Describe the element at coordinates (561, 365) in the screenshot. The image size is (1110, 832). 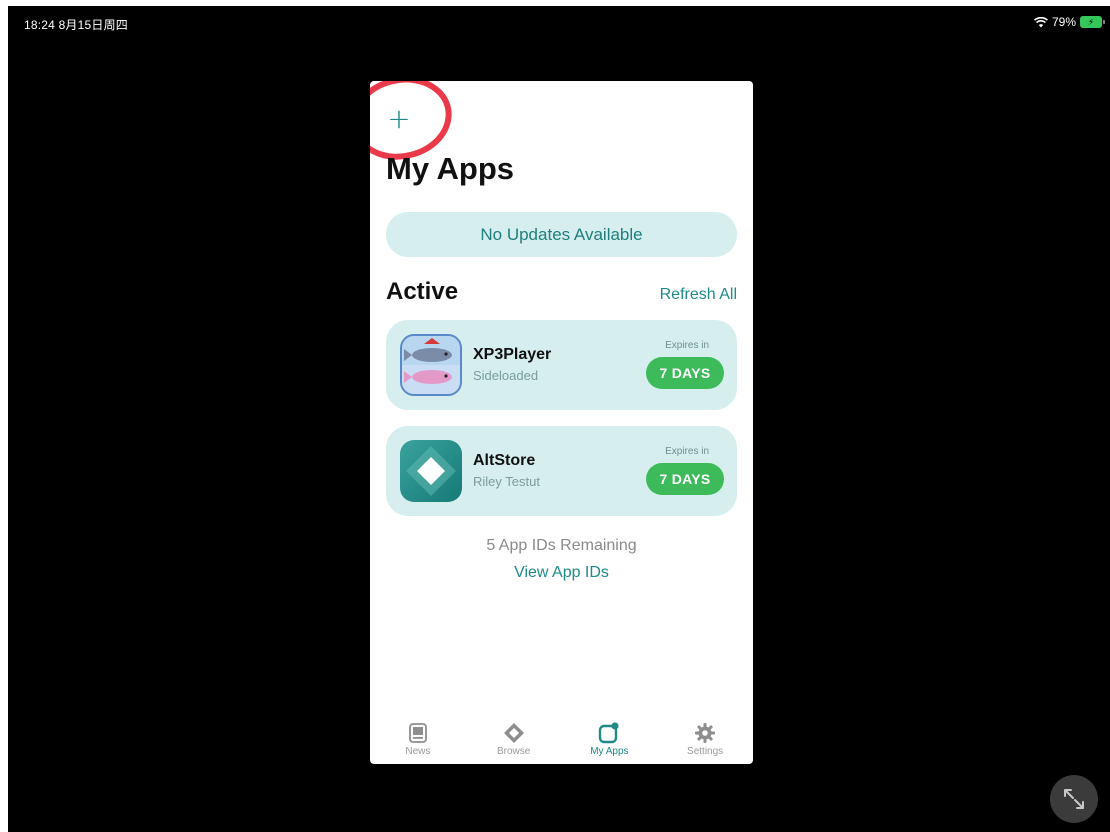
I see `app-card-xp3player: XP3Player Sideloaded Expires in 7 DAYS` at that location.